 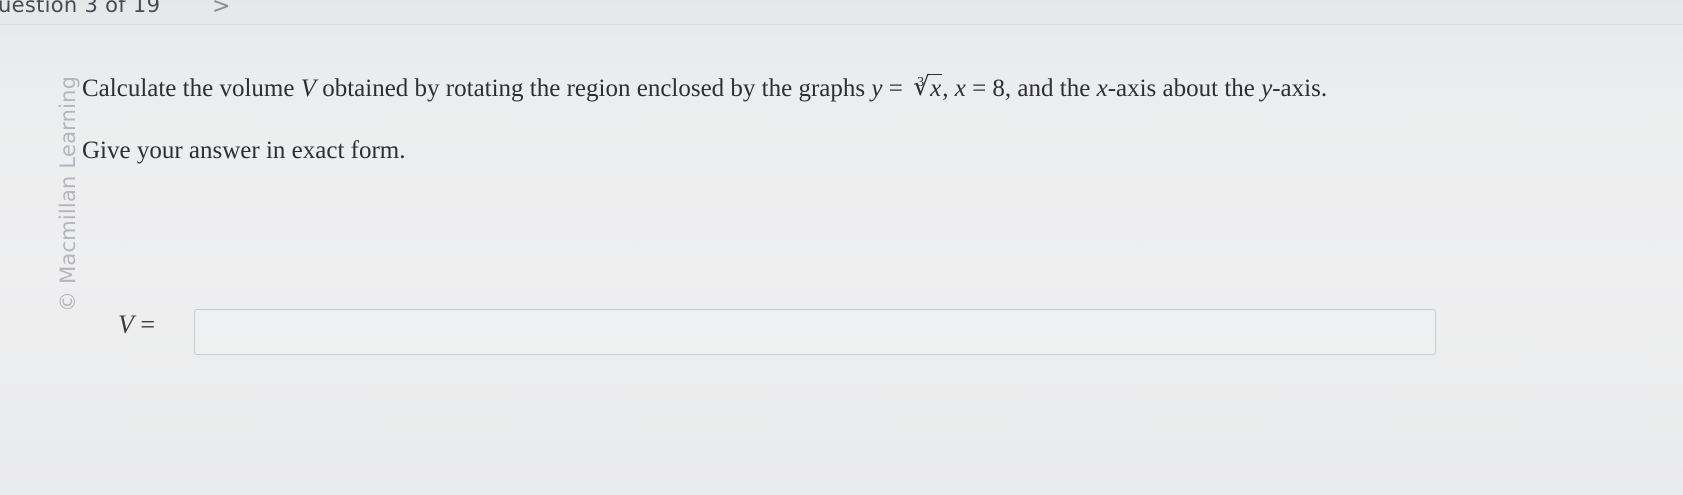 I want to click on cube-root-expression: 3 √ x, so click(x=927, y=88).